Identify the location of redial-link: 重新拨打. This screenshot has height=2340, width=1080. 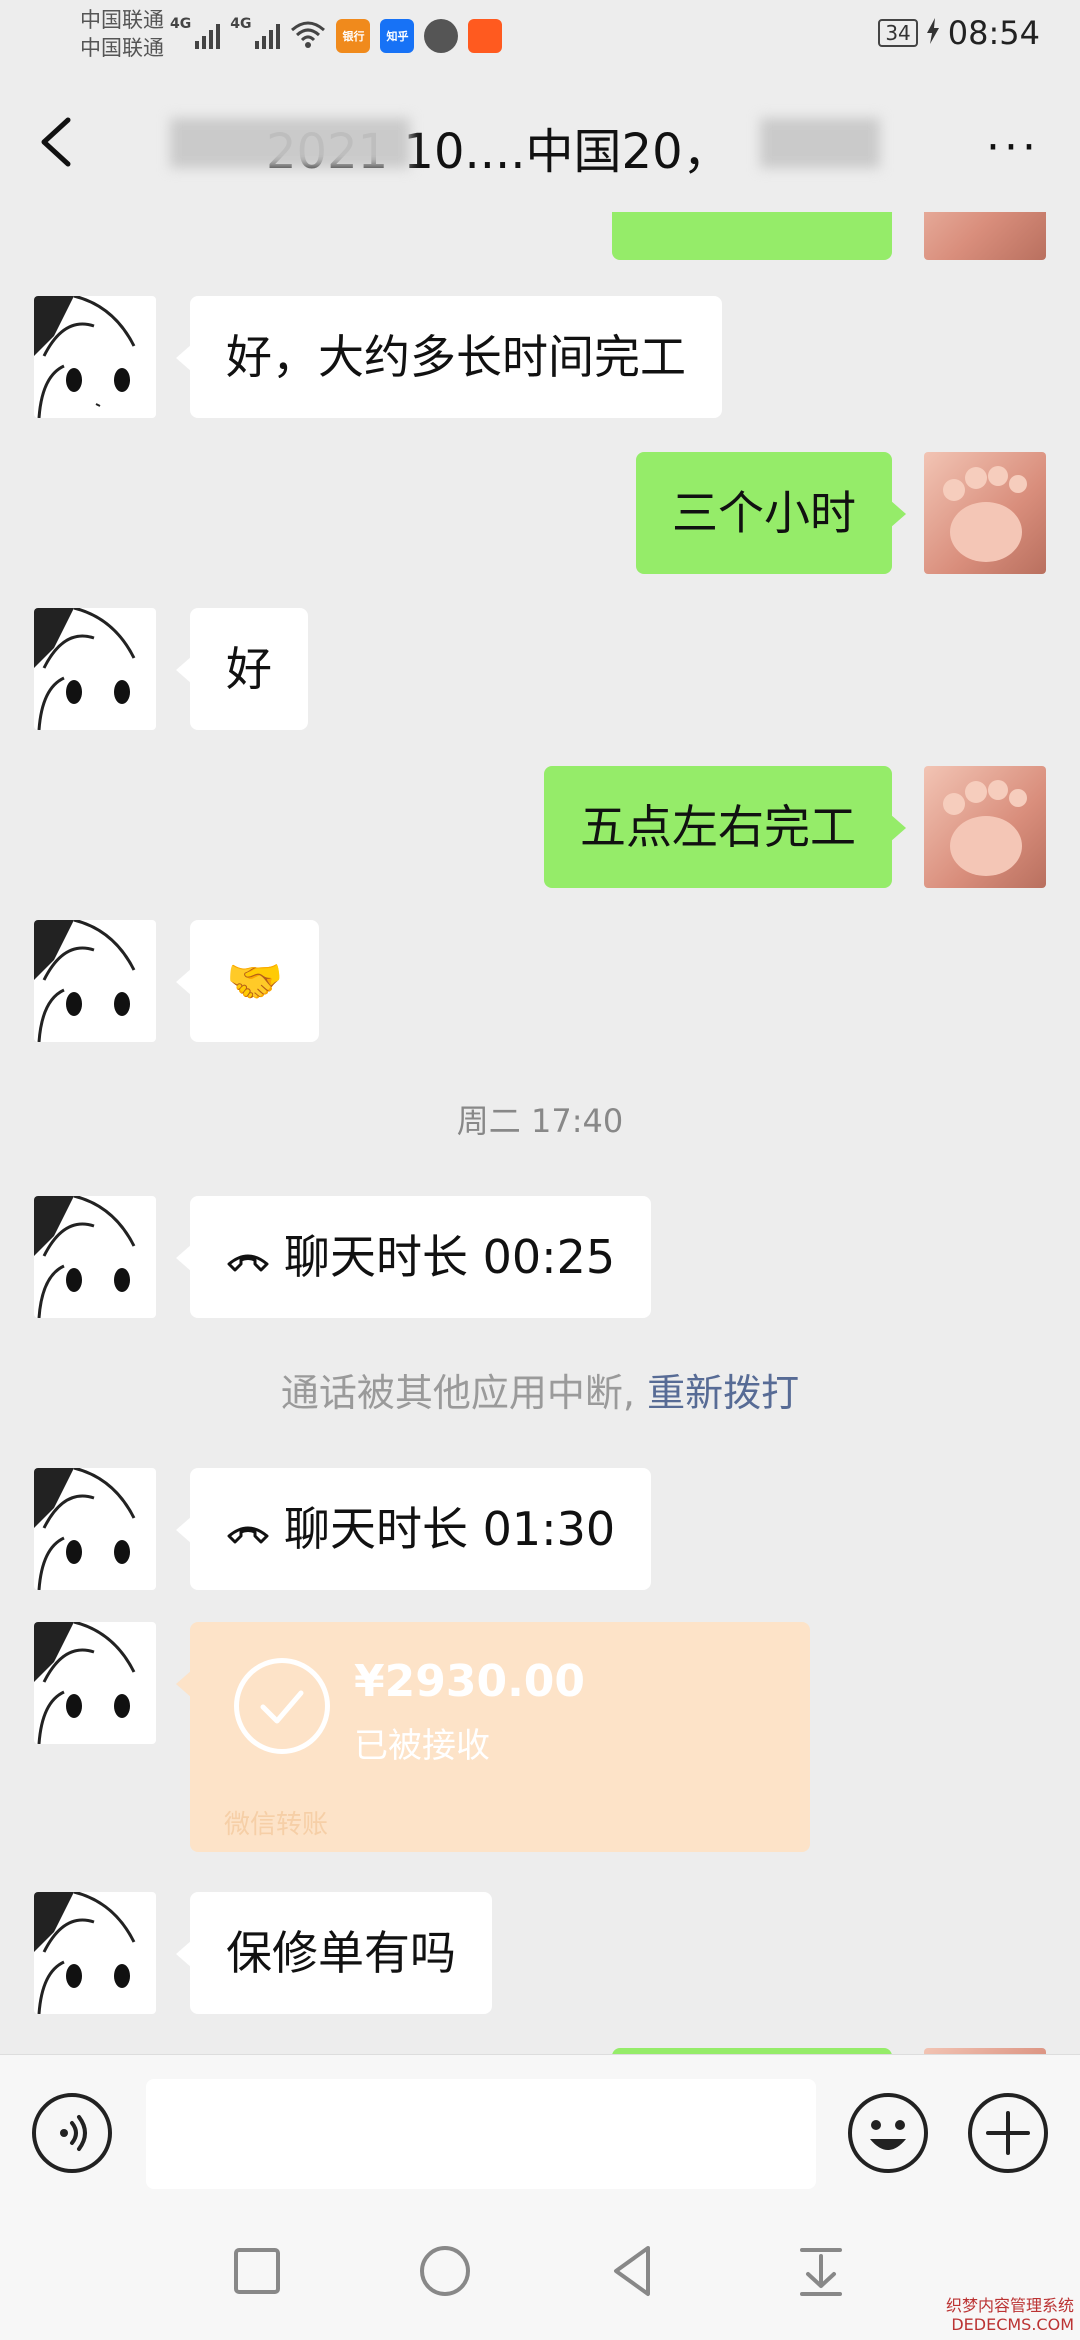
(723, 1393).